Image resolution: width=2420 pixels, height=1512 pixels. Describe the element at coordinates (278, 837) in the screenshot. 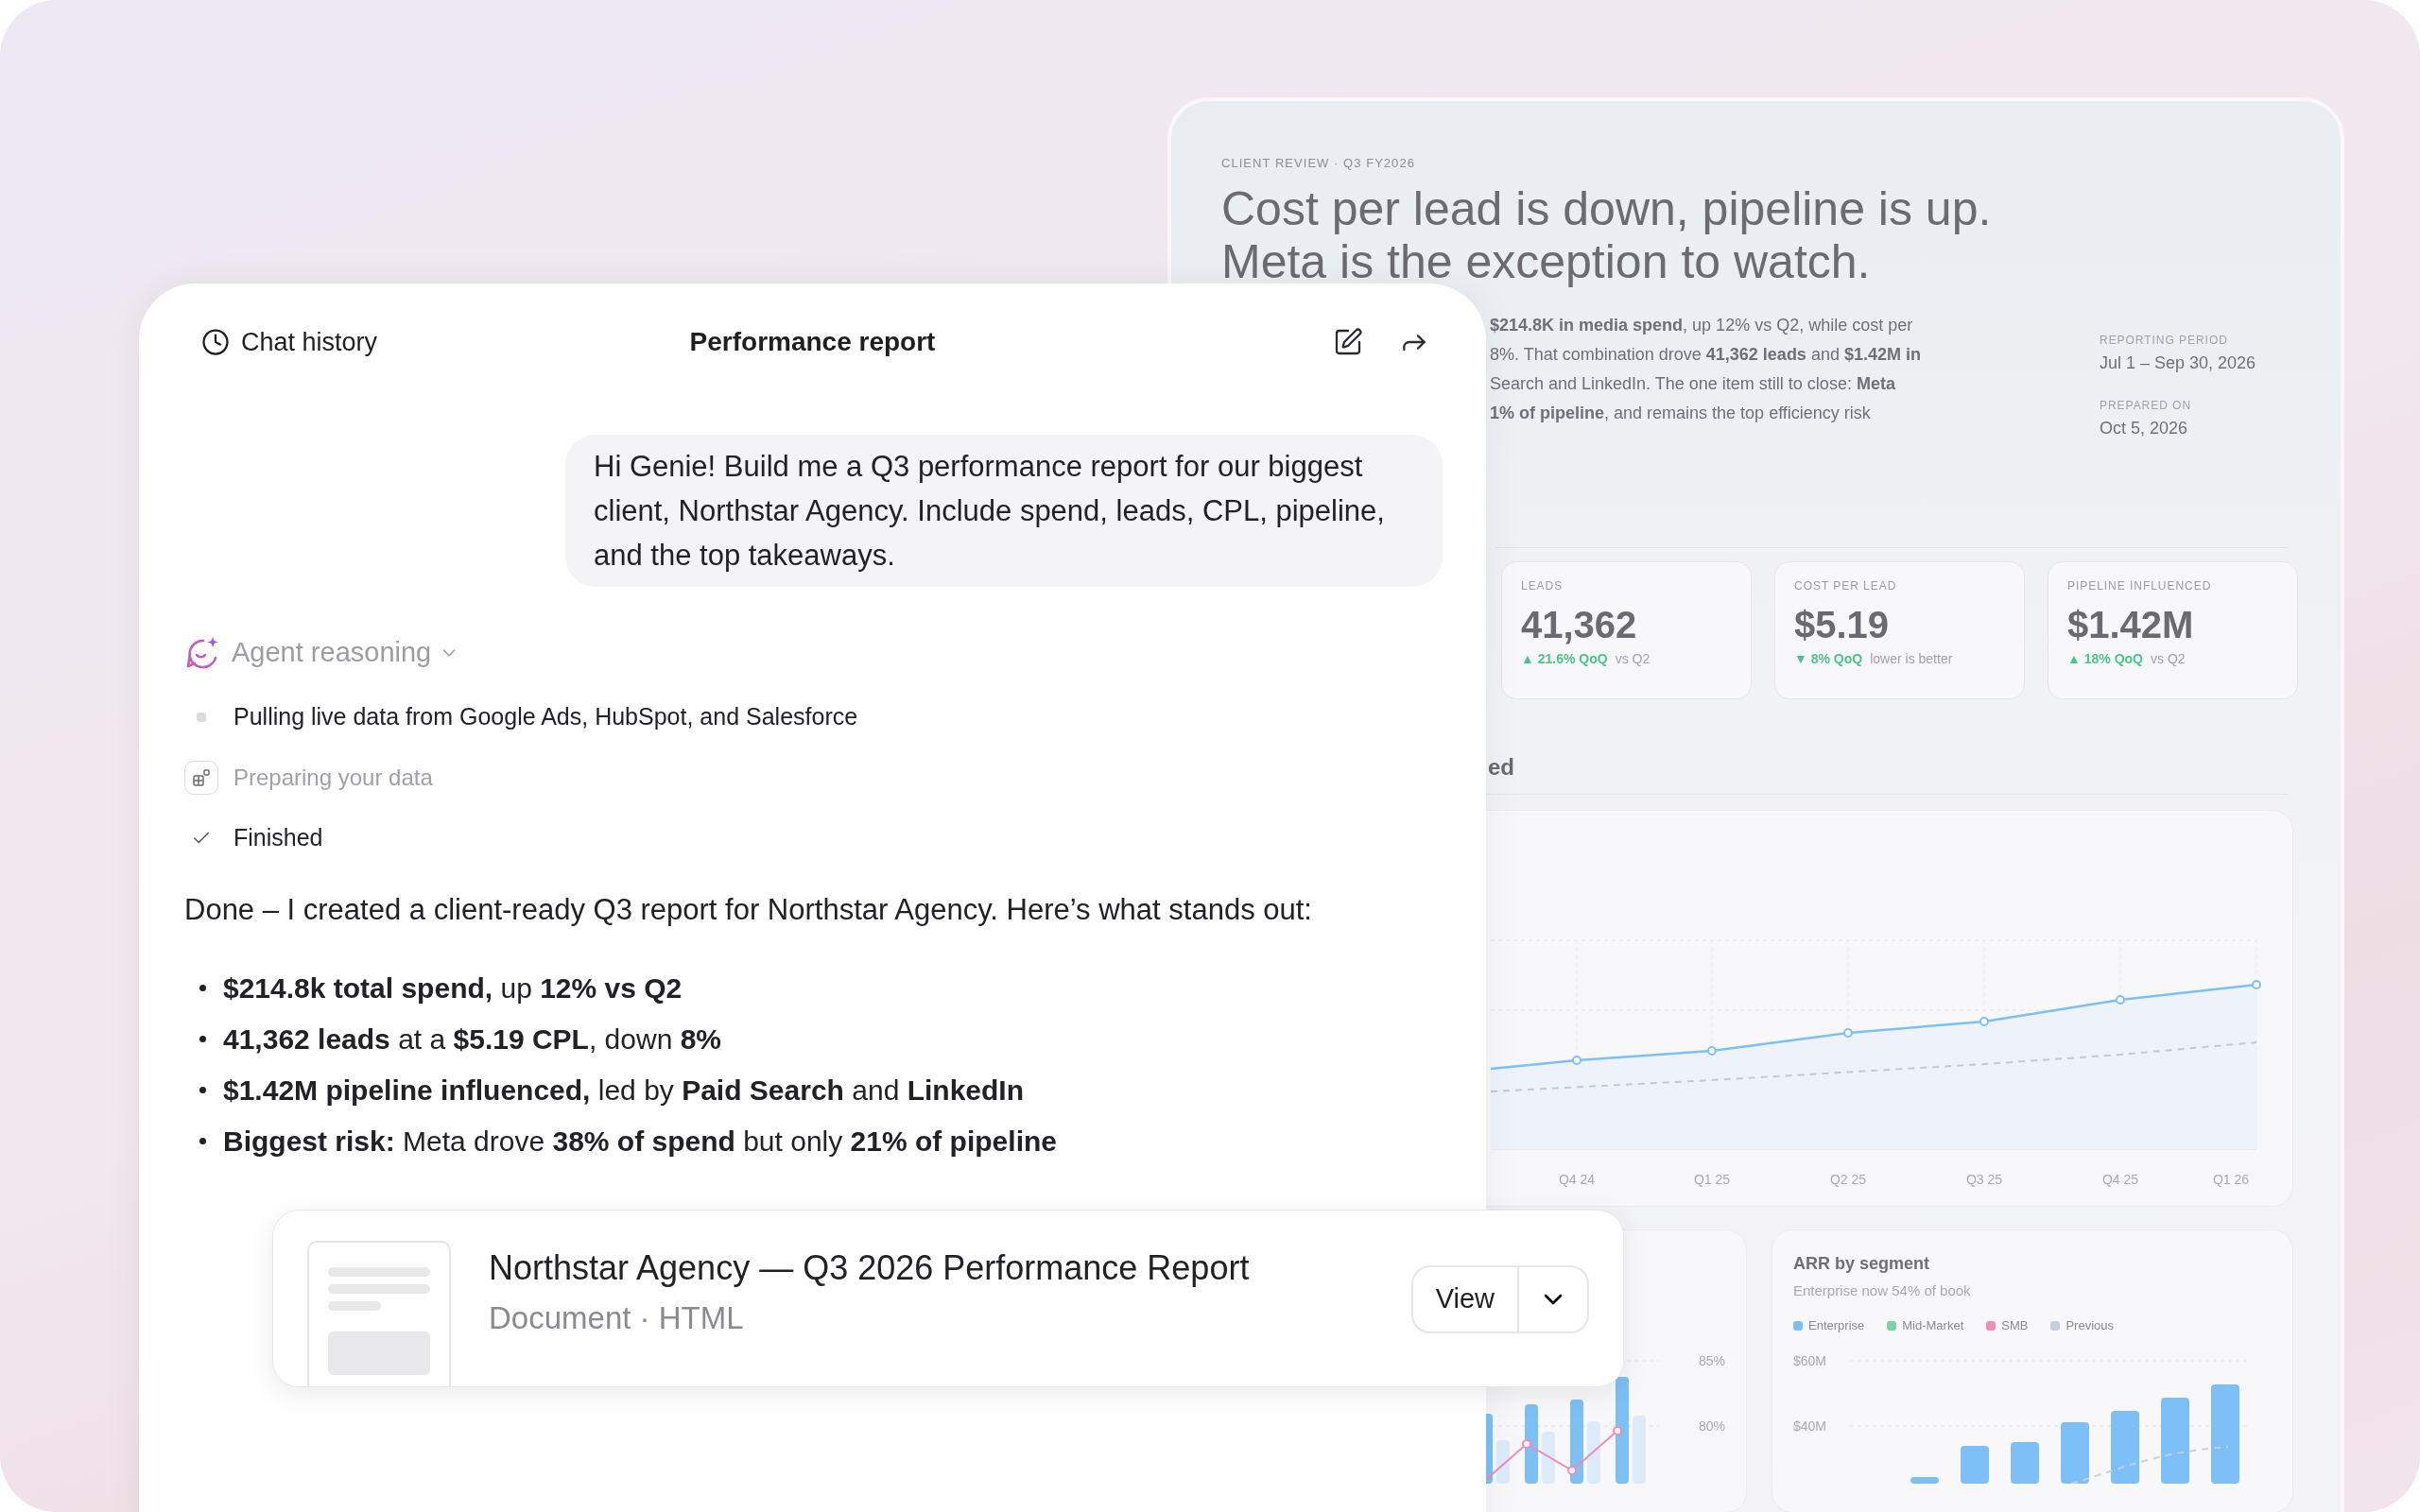

I see `reasoning-step: Finished` at that location.